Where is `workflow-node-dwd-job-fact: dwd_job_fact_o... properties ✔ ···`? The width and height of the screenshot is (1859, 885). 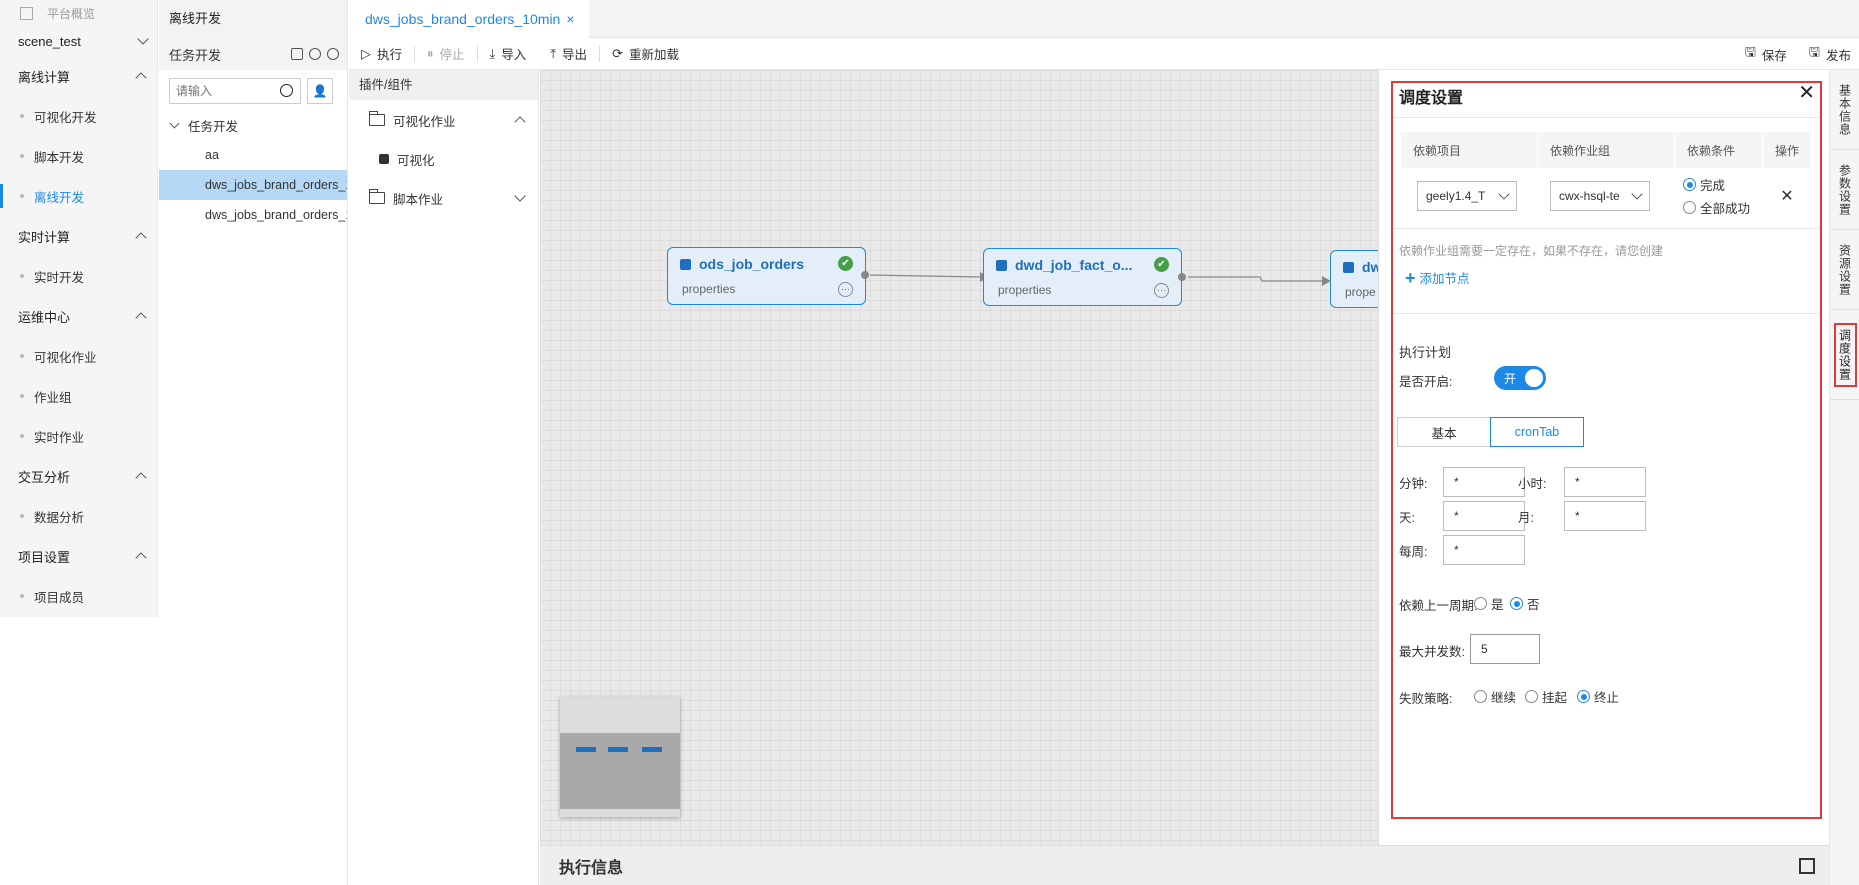
workflow-node-dwd-job-fact: dwd_job_fact_o... properties ✔ ··· is located at coordinates (1082, 277).